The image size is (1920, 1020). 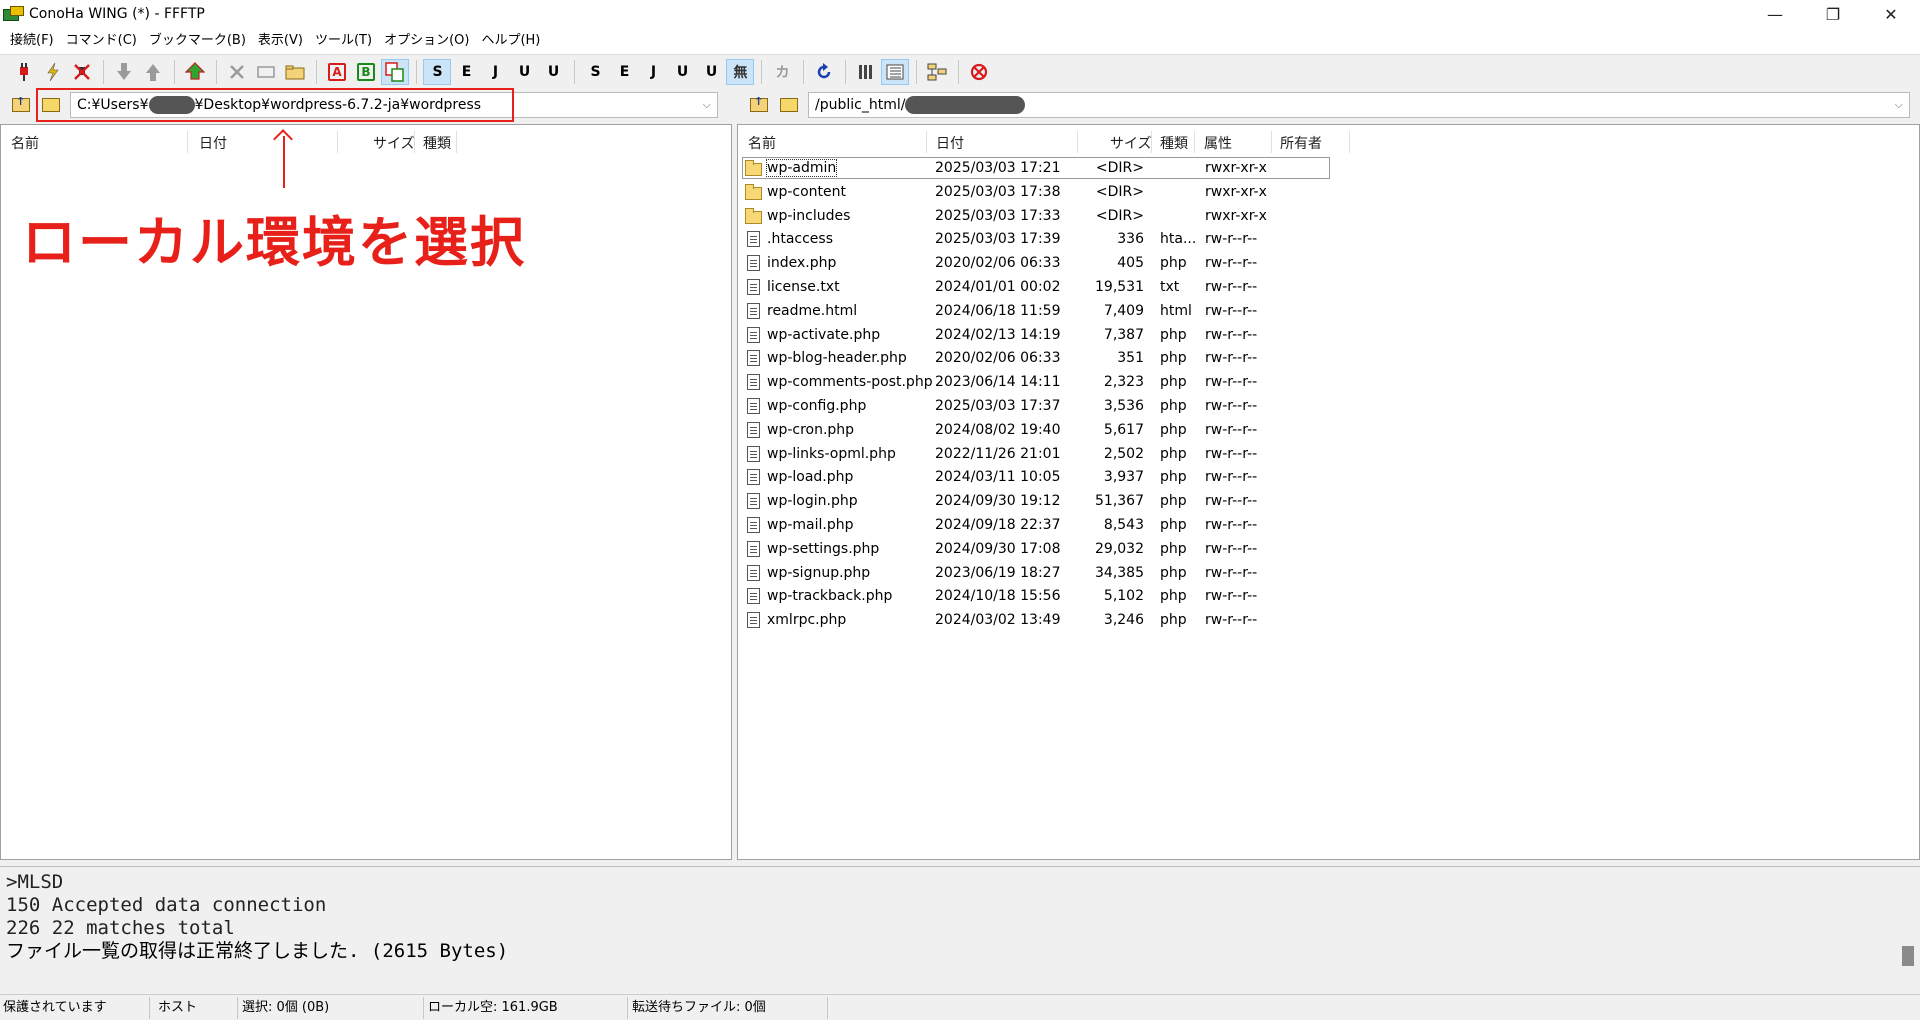 What do you see at coordinates (166, 905) in the screenshot?
I see `log-line: 150 Accepted data connection` at bounding box center [166, 905].